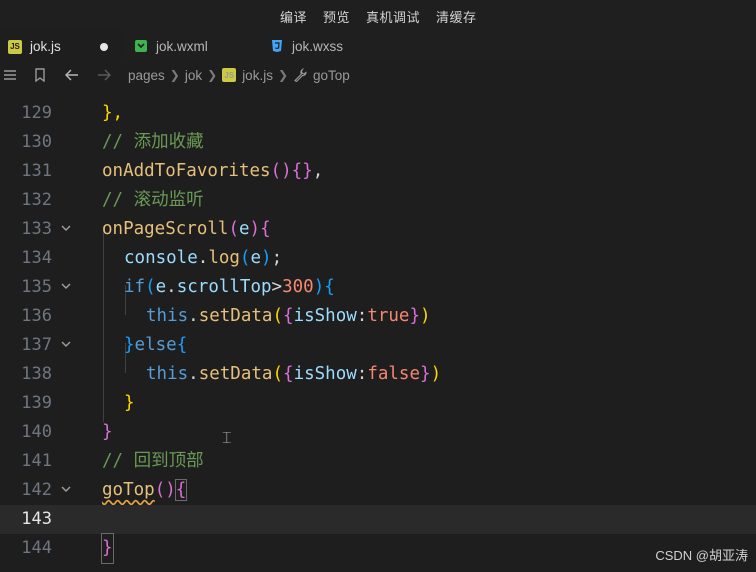  Describe the element at coordinates (224, 258) in the screenshot. I see `method-name: log` at that location.